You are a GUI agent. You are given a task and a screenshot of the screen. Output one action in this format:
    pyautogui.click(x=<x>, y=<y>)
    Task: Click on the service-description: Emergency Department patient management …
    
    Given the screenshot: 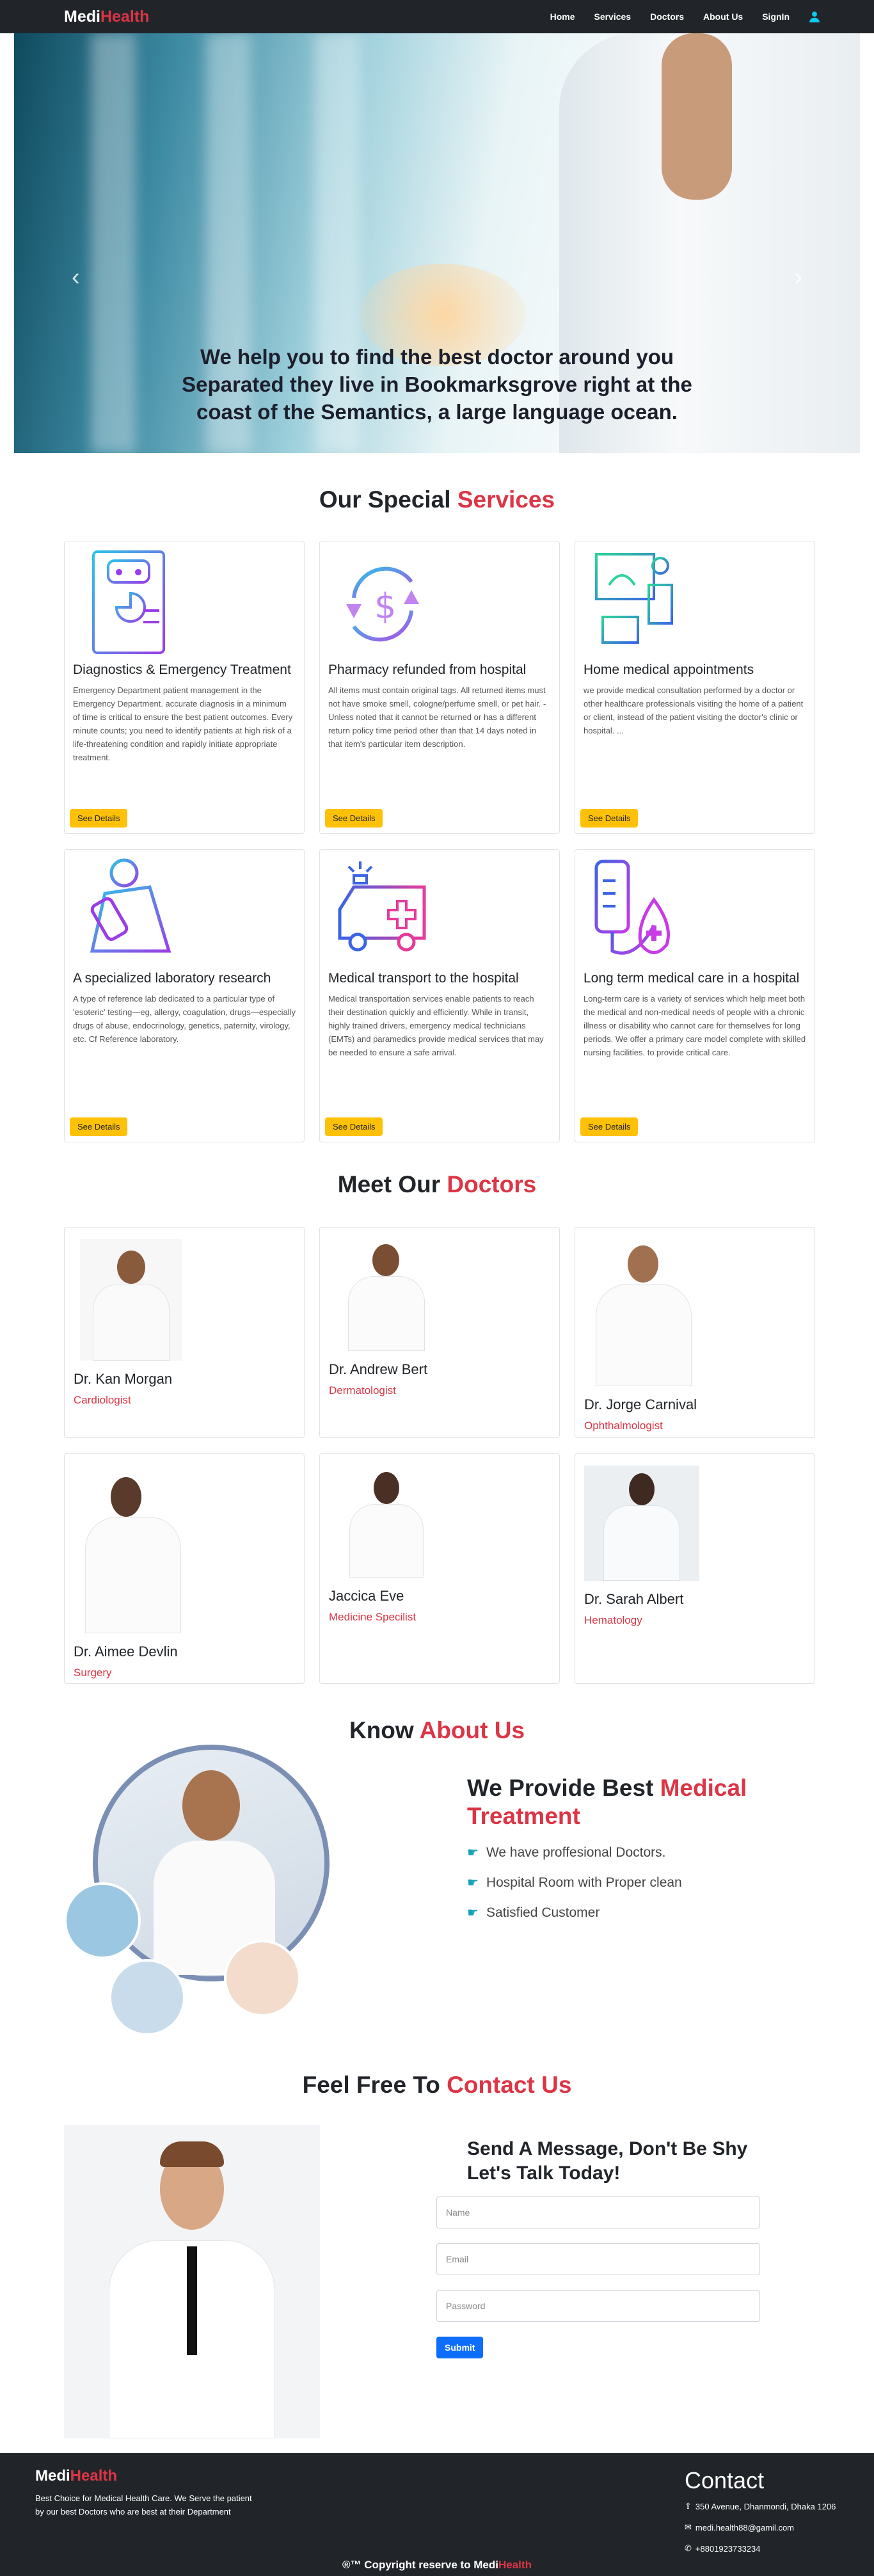 What is the action you would take?
    pyautogui.click(x=183, y=723)
    